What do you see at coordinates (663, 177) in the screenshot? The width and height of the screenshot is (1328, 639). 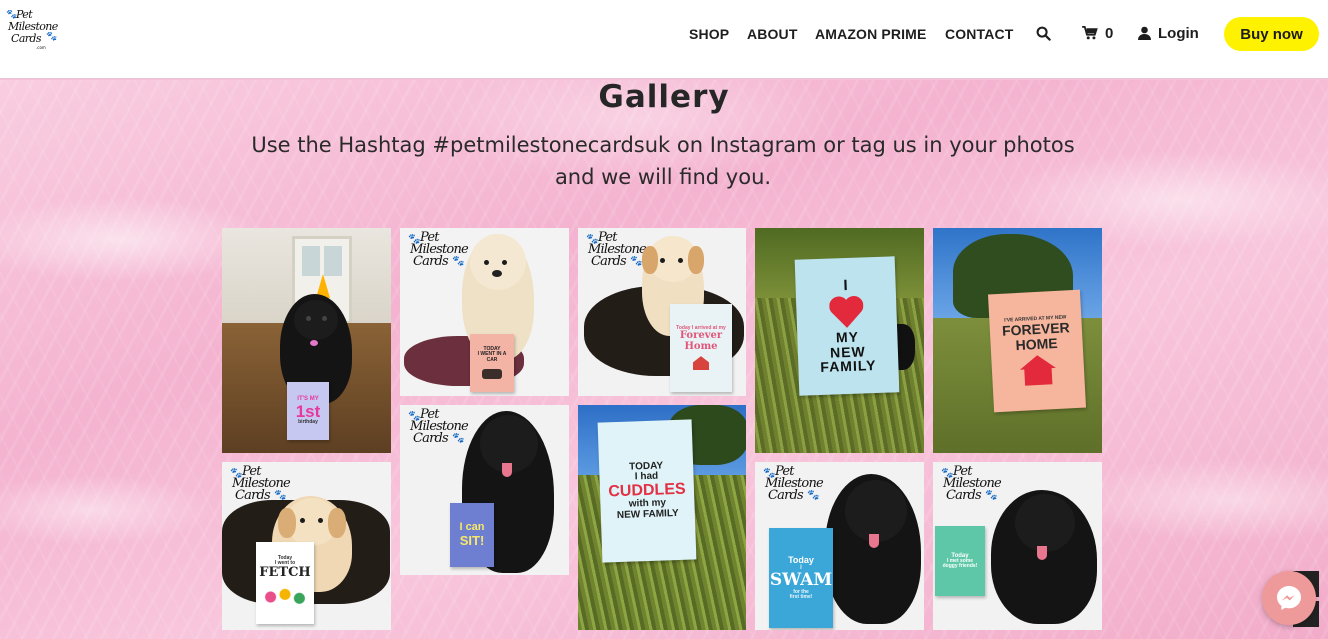 I see `gallery-subtitle-line2: and we will find you.` at bounding box center [663, 177].